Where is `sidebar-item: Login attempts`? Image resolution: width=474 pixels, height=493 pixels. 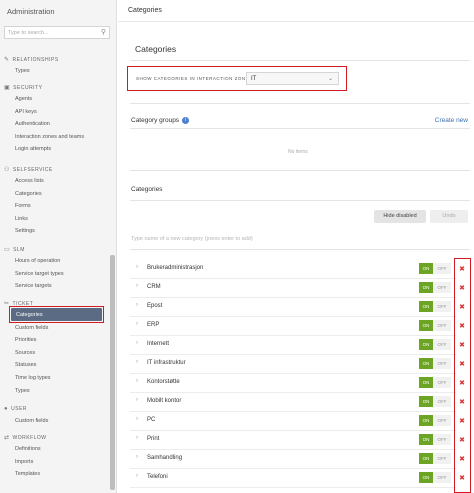 sidebar-item: Login attempts is located at coordinates (33, 149).